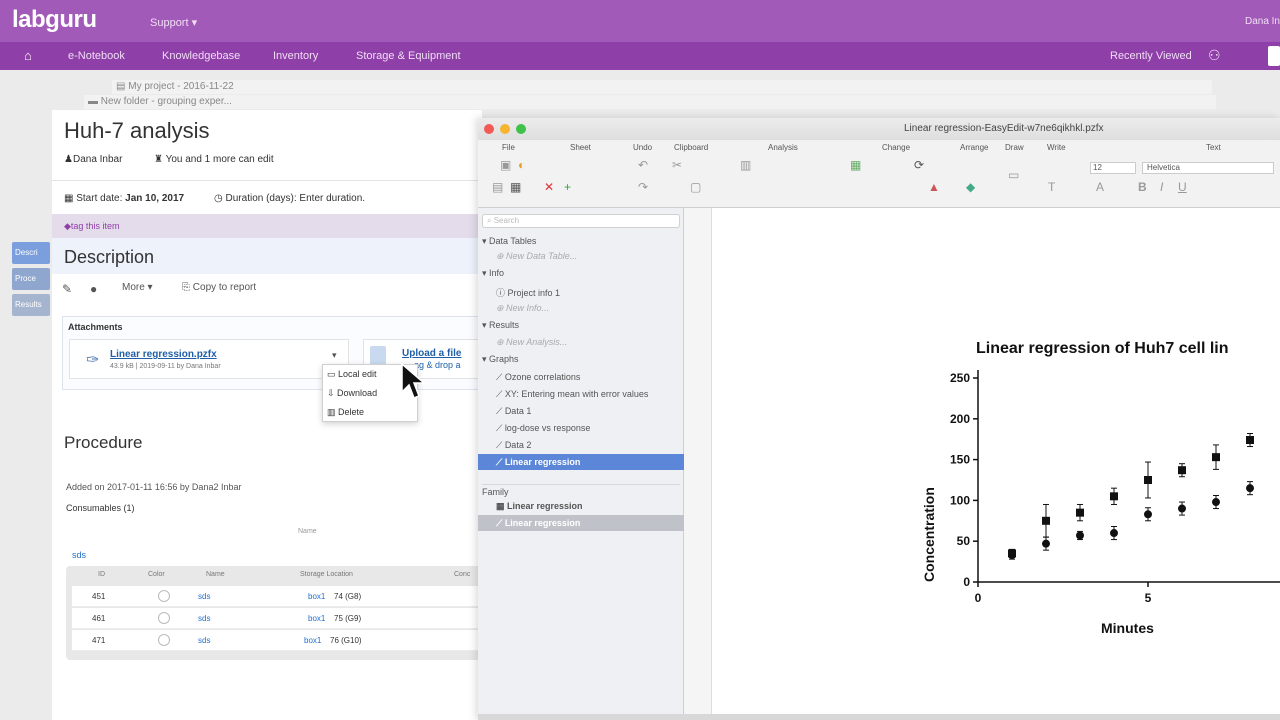 The height and width of the screenshot is (720, 1280). I want to click on ribbon-arrange: Arrange, so click(974, 147).